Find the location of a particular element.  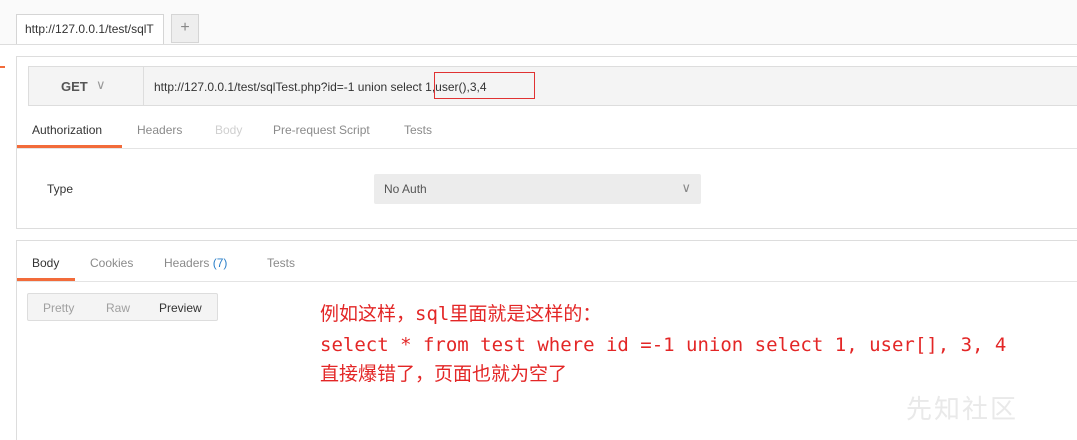

response-headers-label: Headers is located at coordinates (187, 263).